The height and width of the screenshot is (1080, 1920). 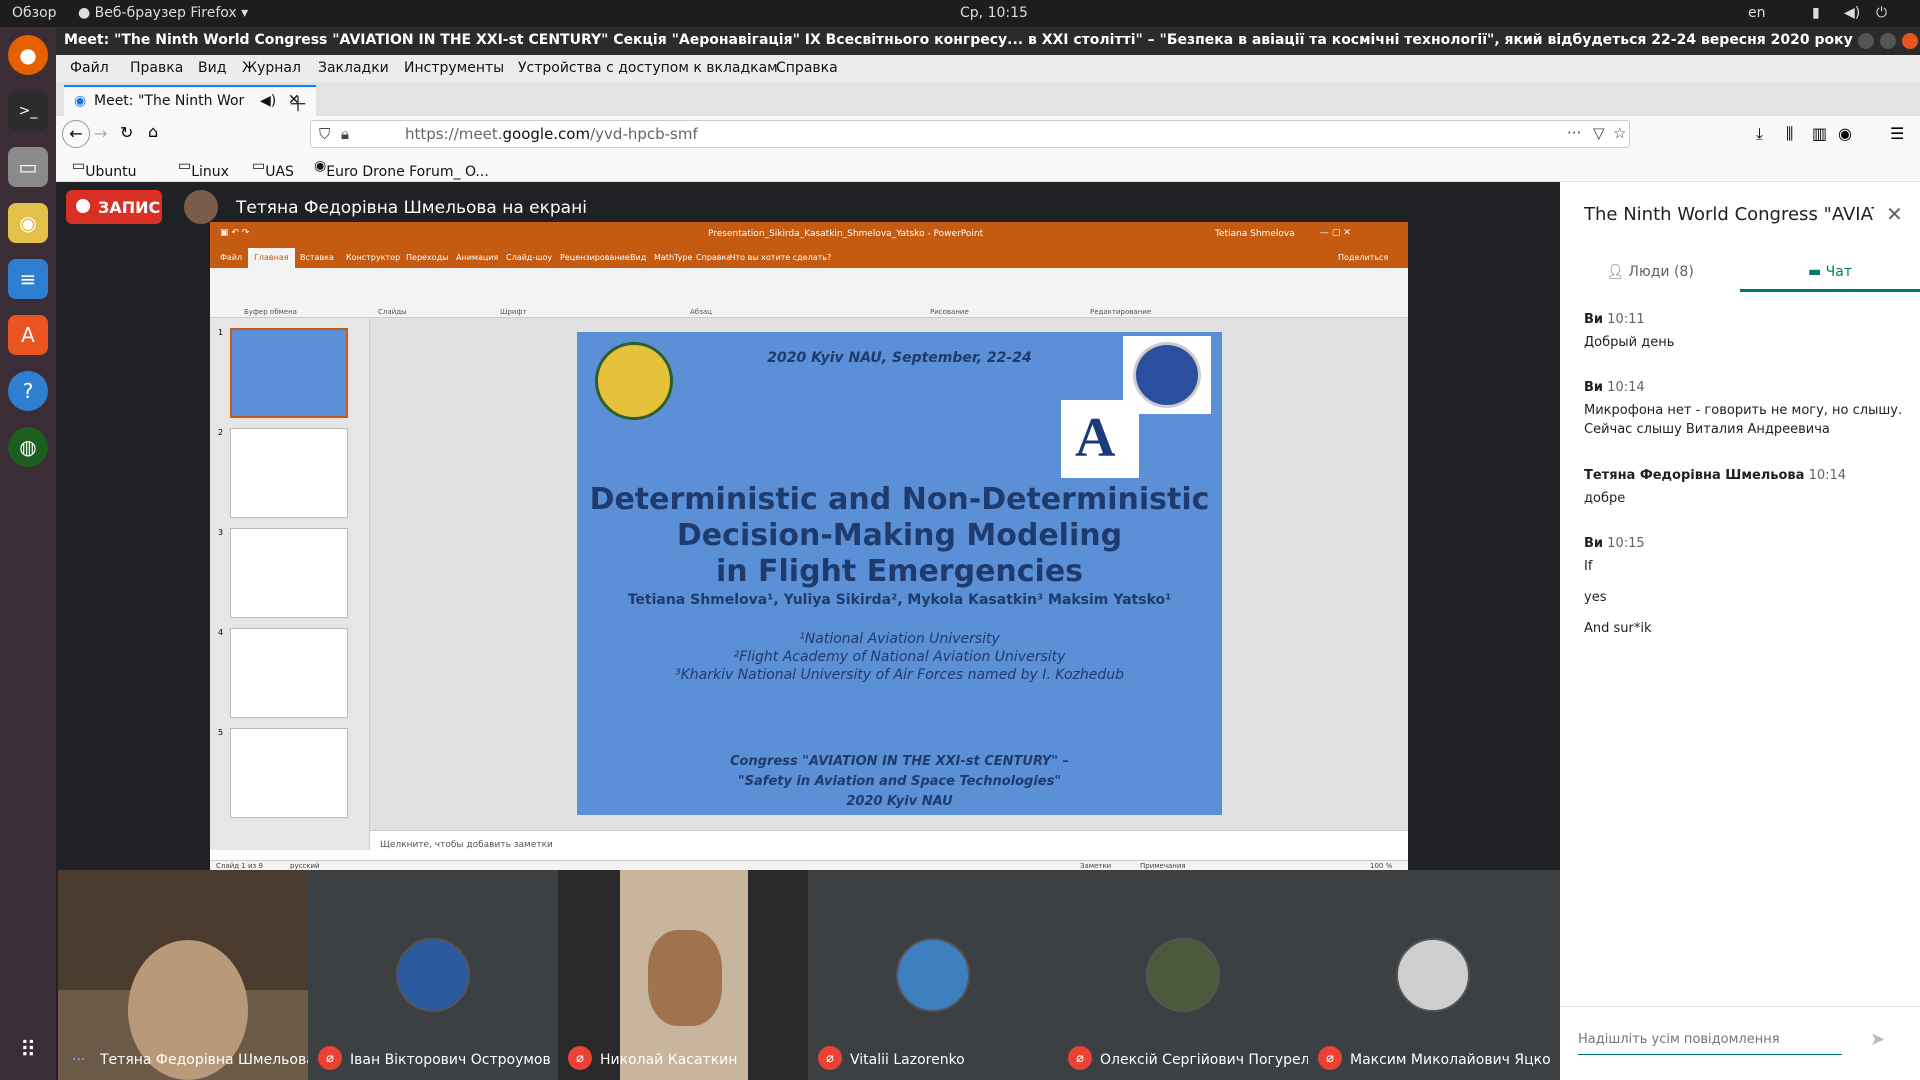 What do you see at coordinates (889, 845) in the screenshot?
I see `notes-pane: Щелкните, чтобы добавить заметки` at bounding box center [889, 845].